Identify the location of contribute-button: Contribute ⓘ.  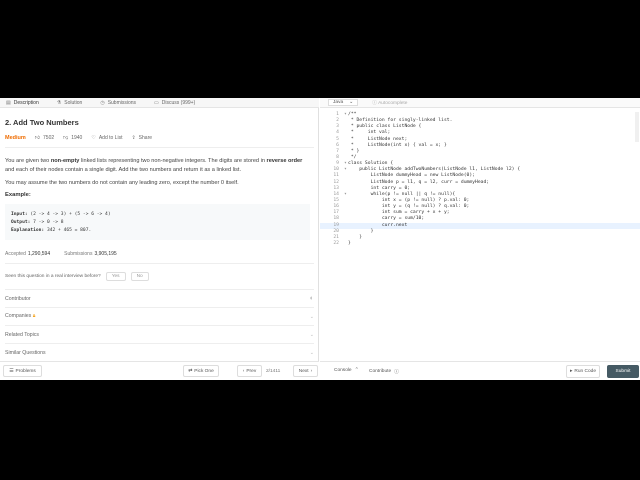
(384, 371).